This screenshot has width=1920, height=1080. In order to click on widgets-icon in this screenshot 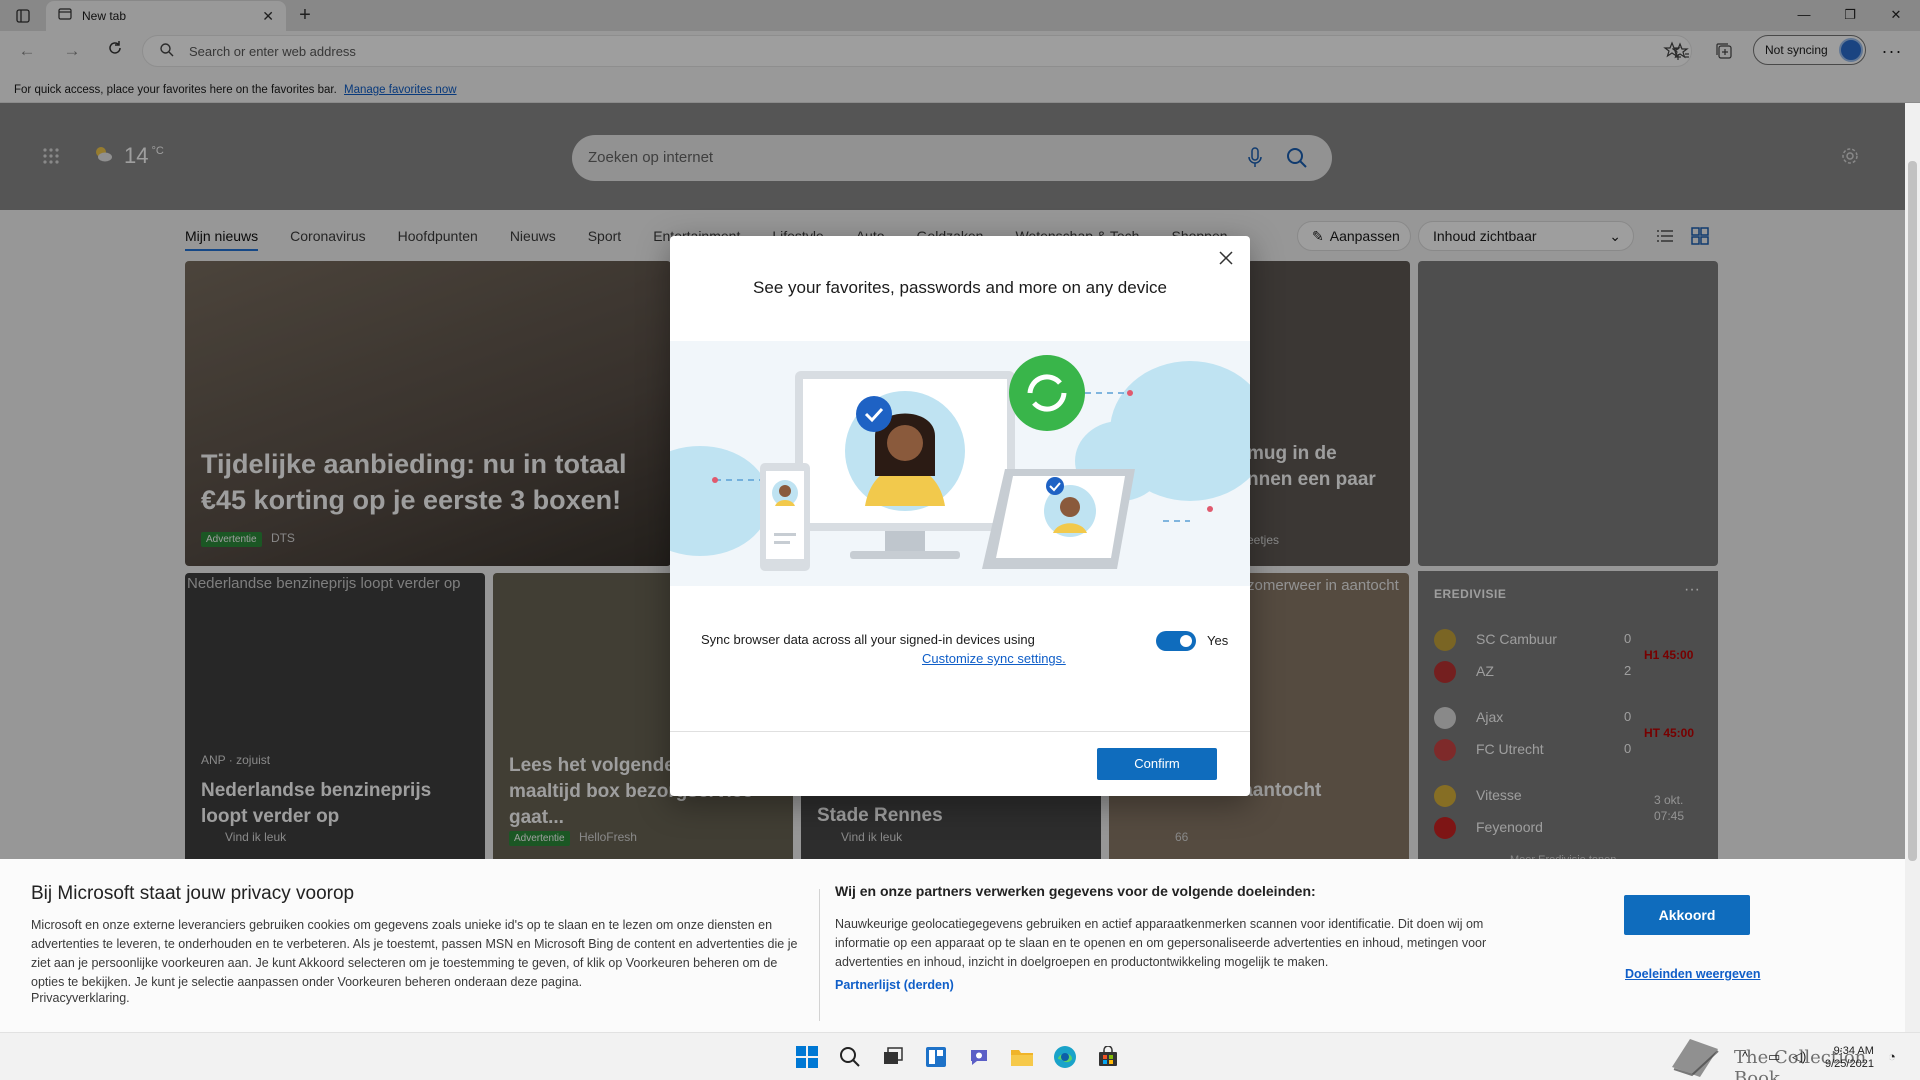, I will do `click(936, 1057)`.